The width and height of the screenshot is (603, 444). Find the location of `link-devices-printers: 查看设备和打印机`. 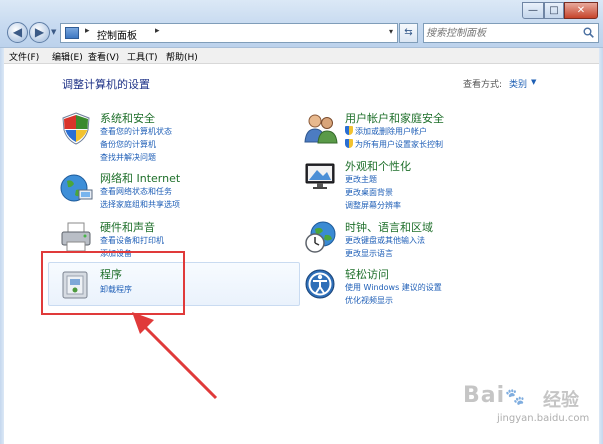

link-devices-printers: 查看设备和打印机 is located at coordinates (132, 240).